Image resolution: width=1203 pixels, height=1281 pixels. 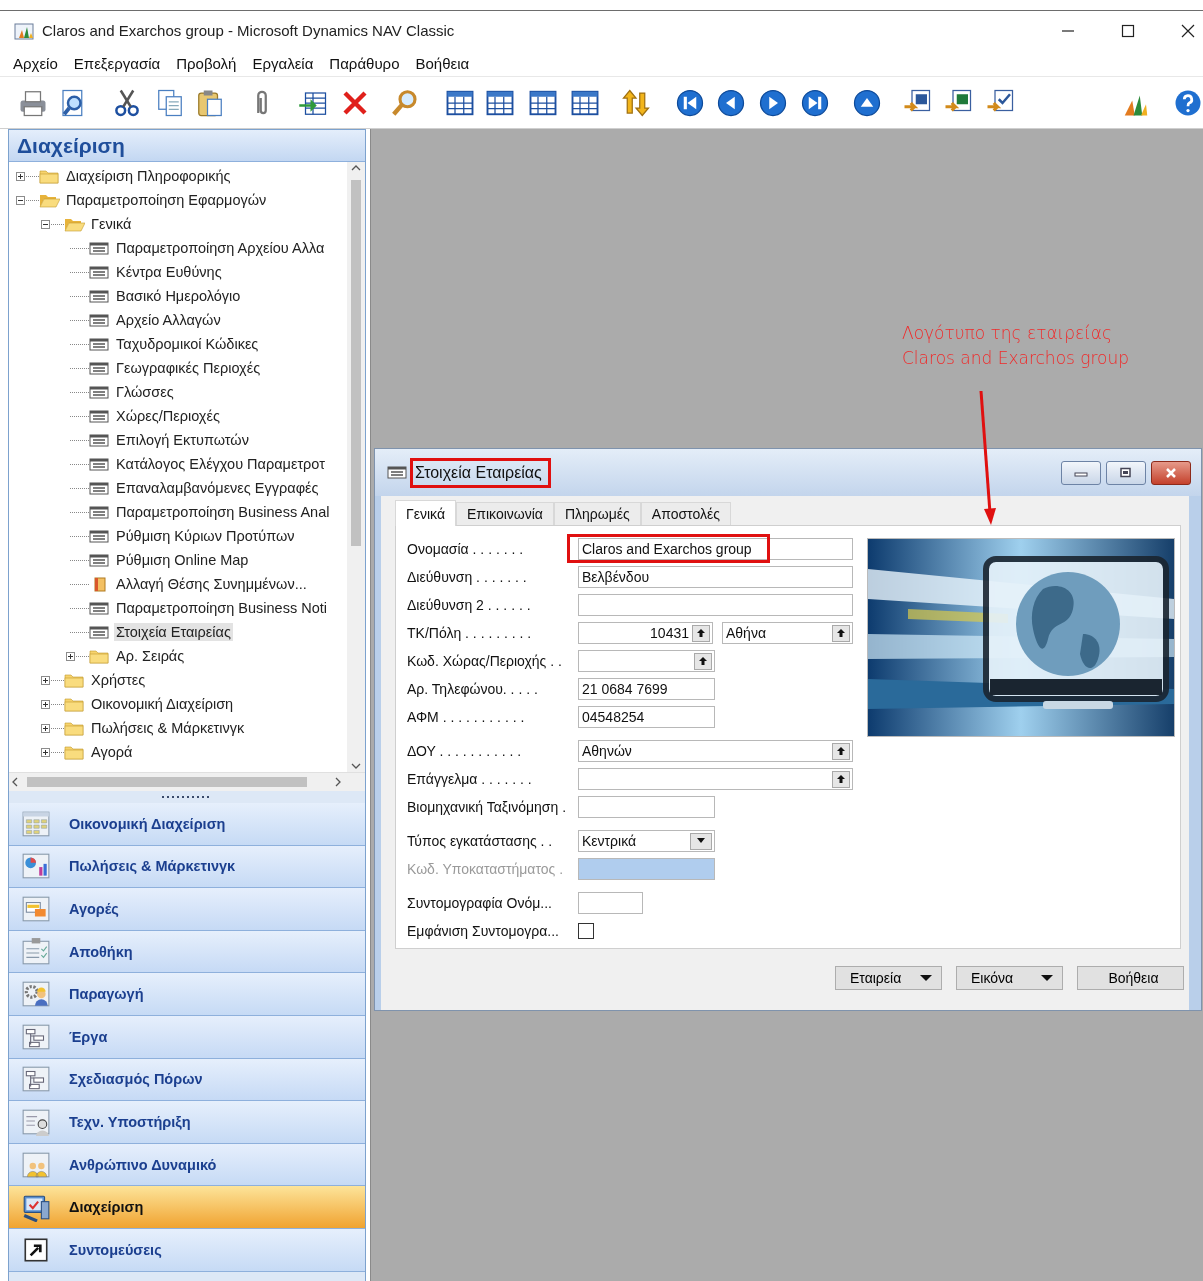 I want to click on close-button, so click(x=1171, y=472).